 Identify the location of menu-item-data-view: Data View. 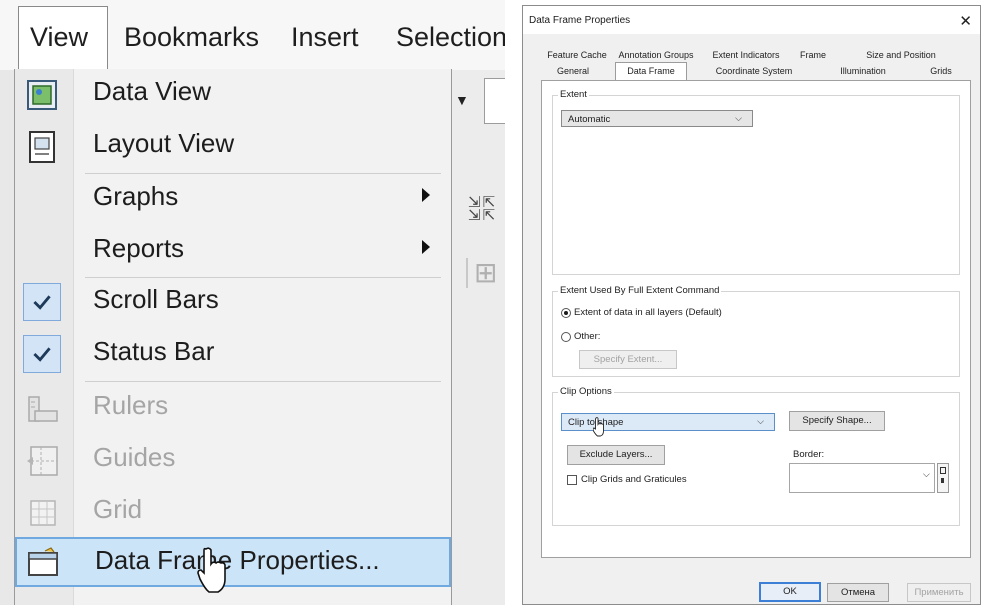
(233, 95).